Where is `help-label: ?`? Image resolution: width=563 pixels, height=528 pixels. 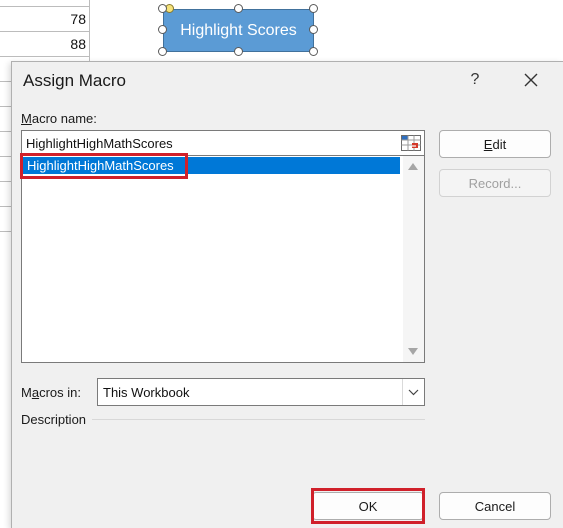 help-label: ? is located at coordinates (475, 79).